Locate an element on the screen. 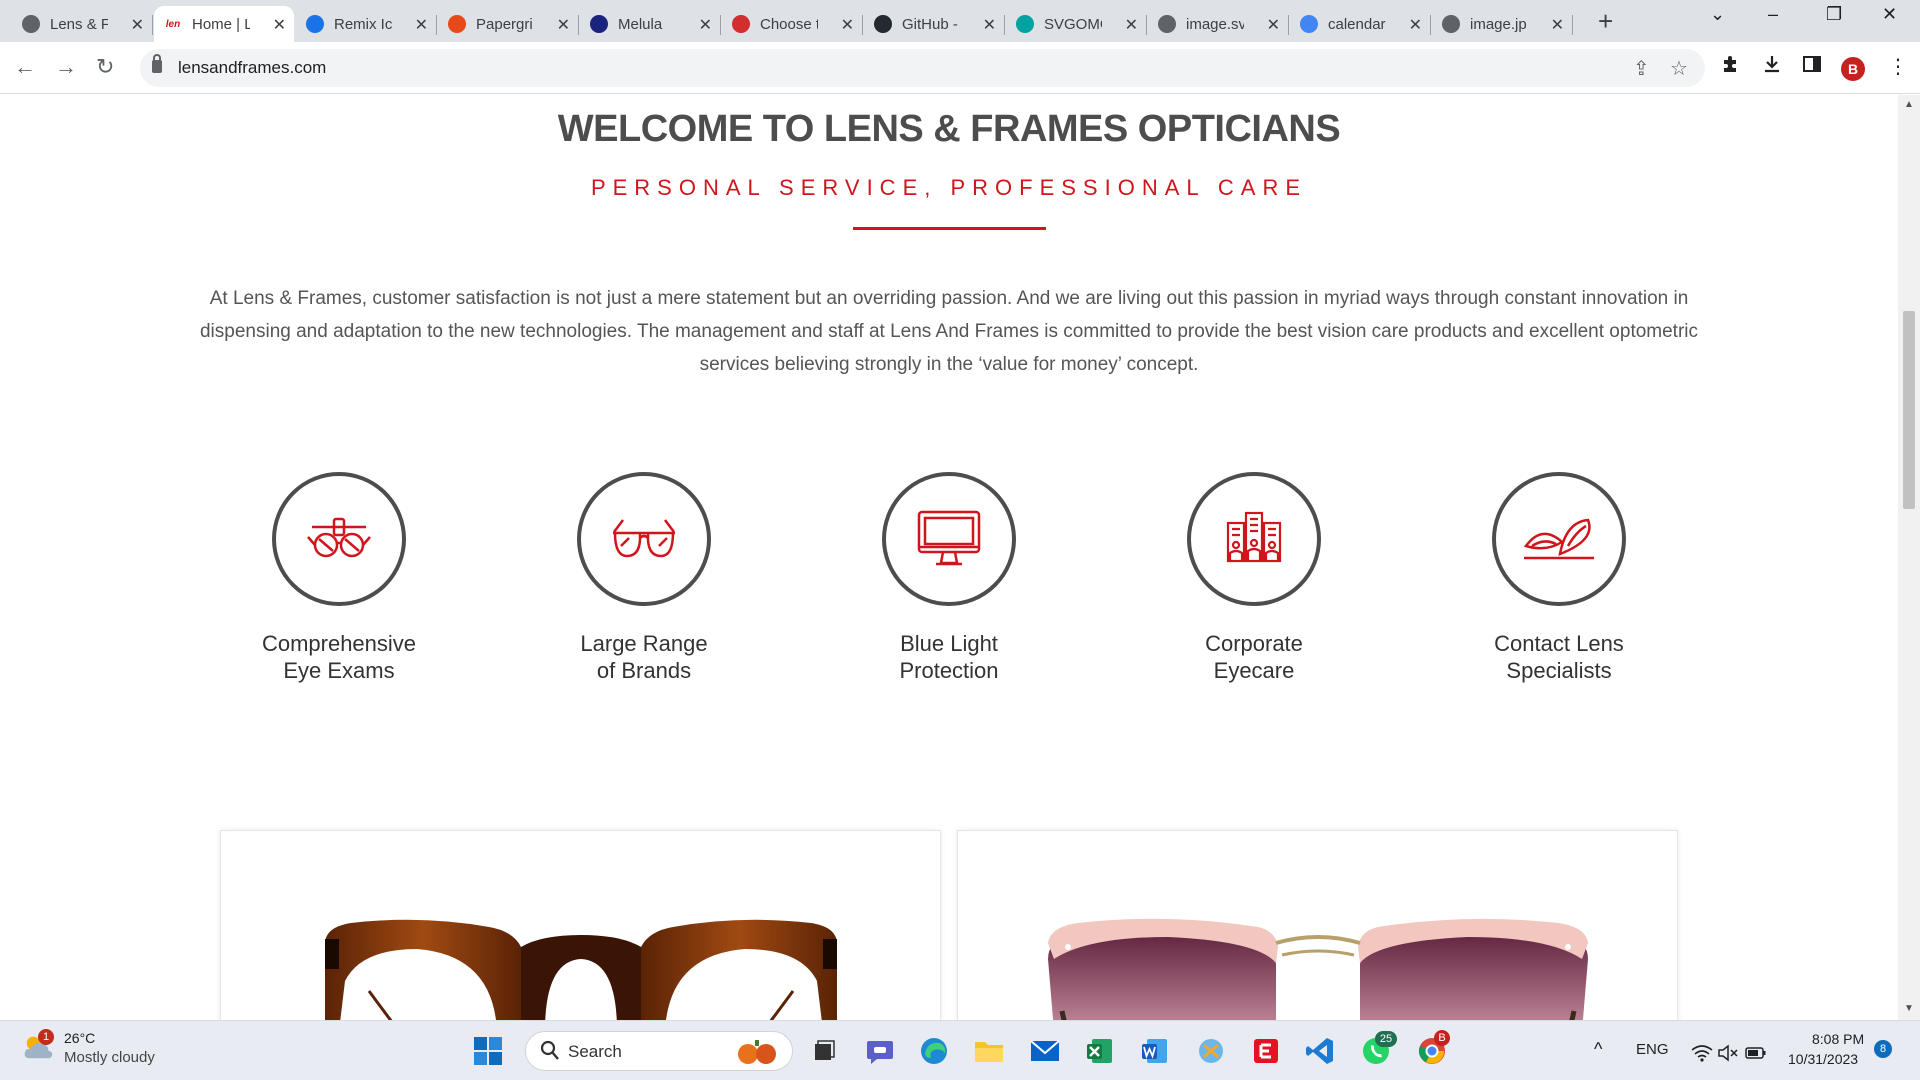 The image size is (1920, 1080). tab-title: GitHub - is located at coordinates (930, 24).